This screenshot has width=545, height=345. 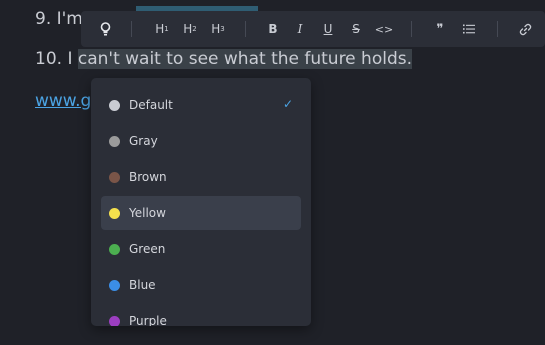 I want to click on quote-button: ❞, so click(x=440, y=29).